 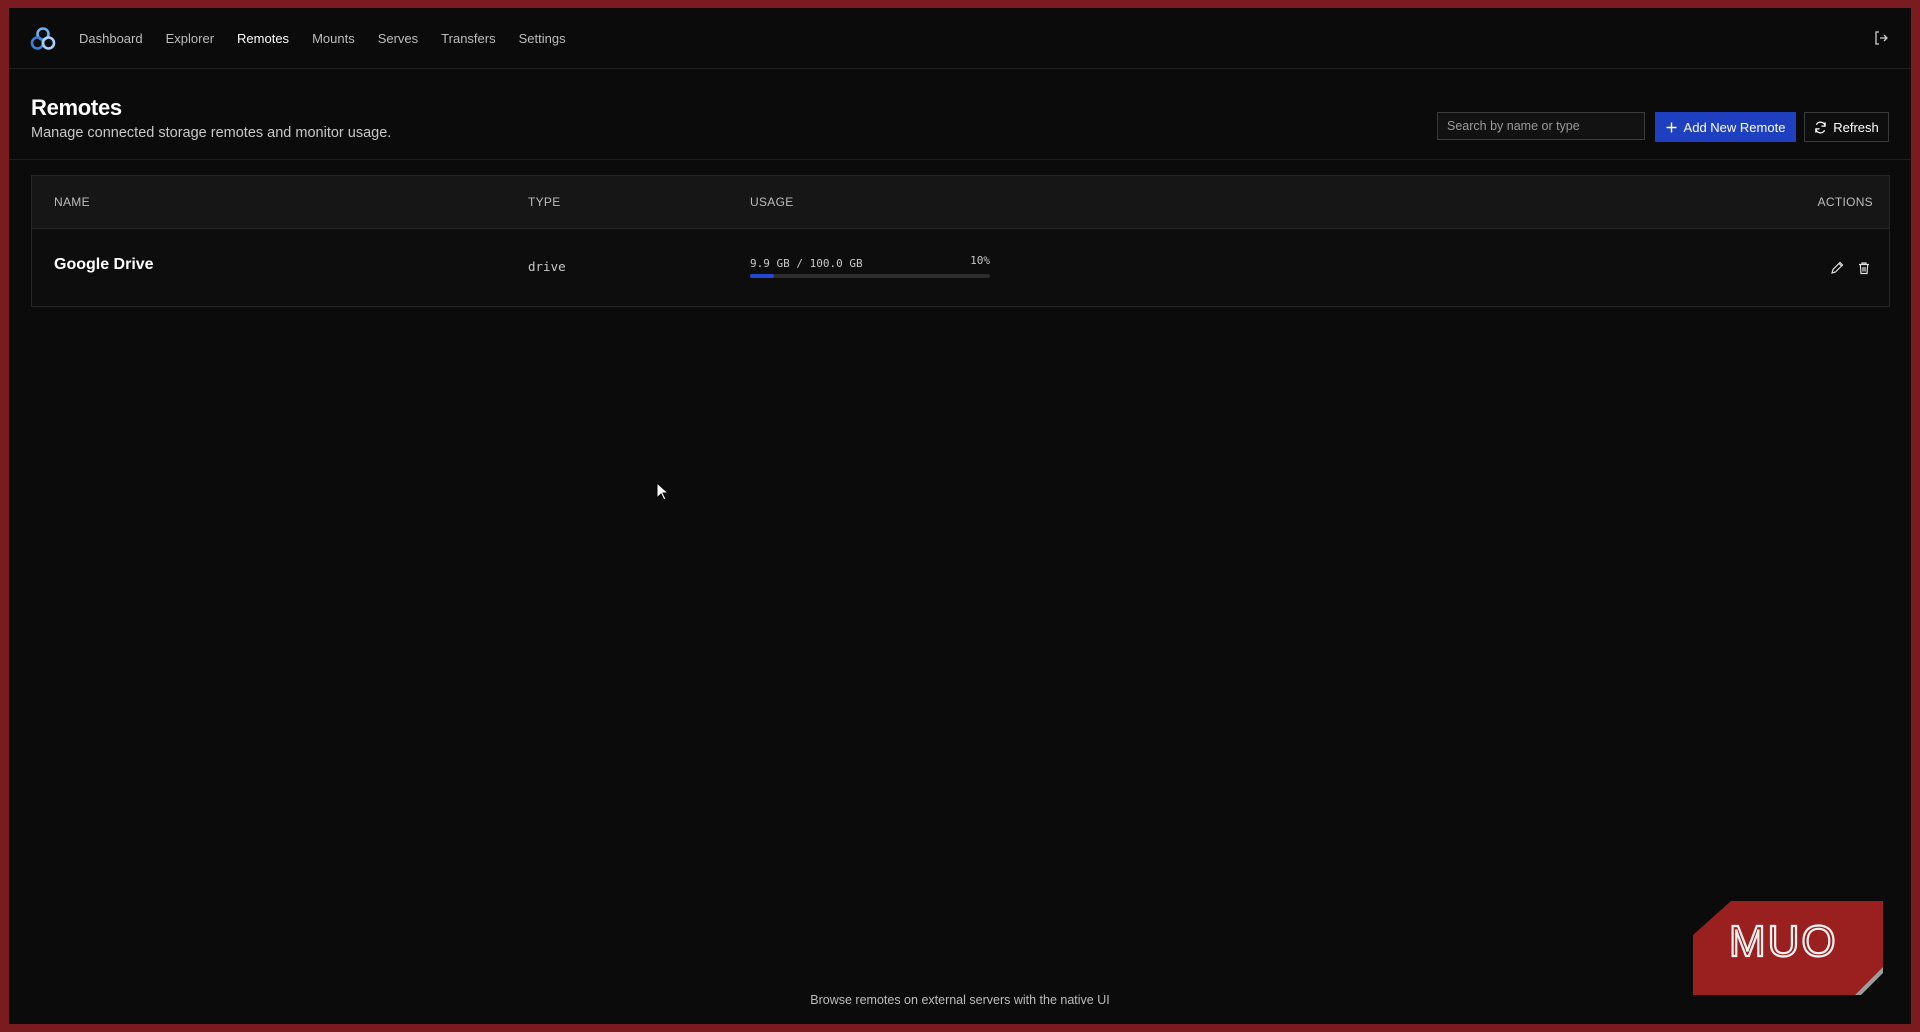 What do you see at coordinates (1837, 268) in the screenshot?
I see `edit-pencil-icon` at bounding box center [1837, 268].